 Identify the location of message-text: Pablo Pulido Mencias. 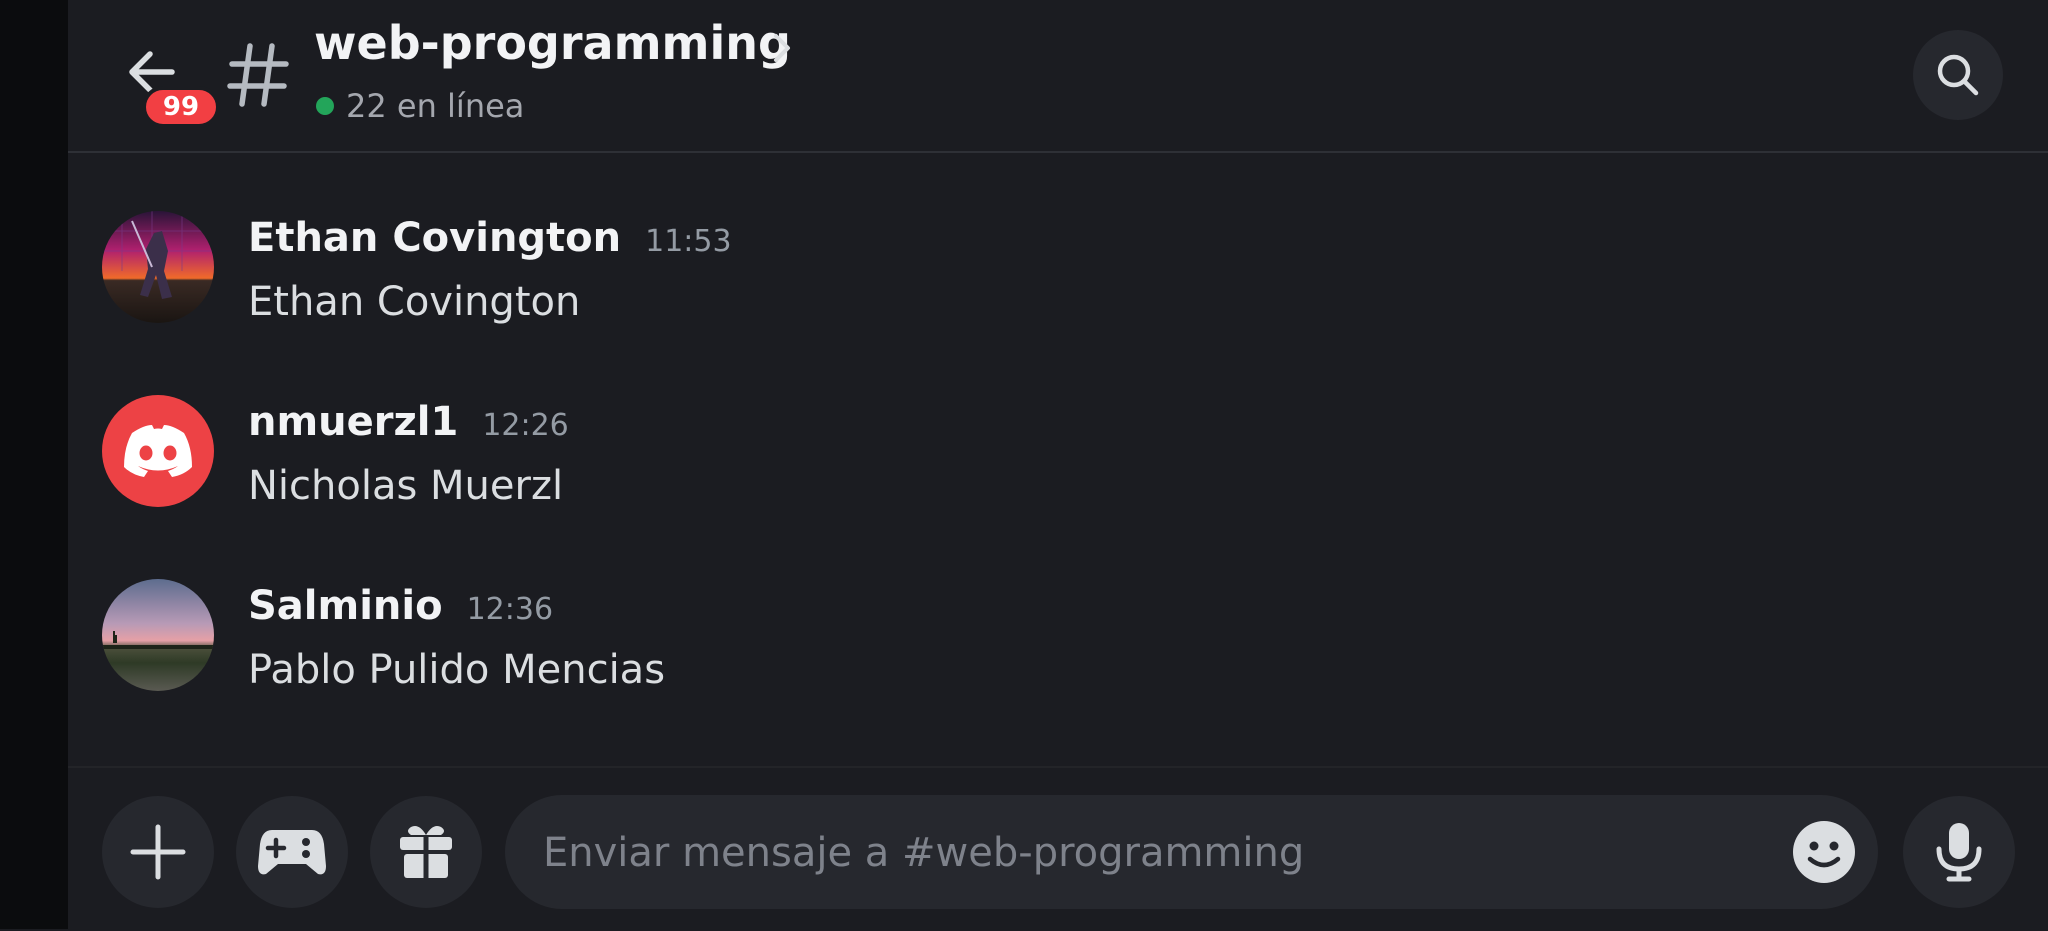
(457, 670).